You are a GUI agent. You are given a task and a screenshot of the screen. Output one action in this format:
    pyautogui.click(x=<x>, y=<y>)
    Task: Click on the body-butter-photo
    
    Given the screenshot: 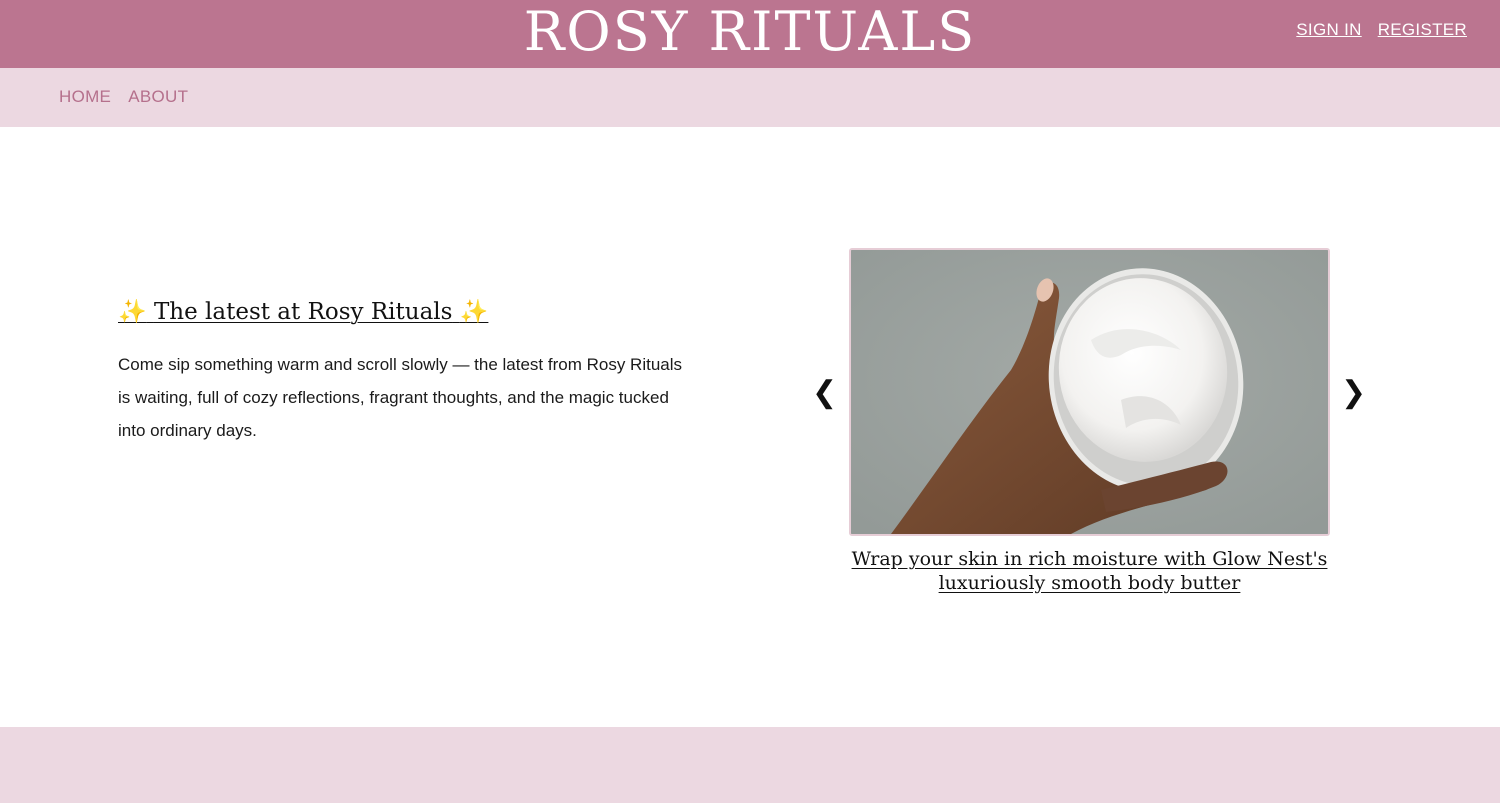 What is the action you would take?
    pyautogui.click(x=1089, y=392)
    